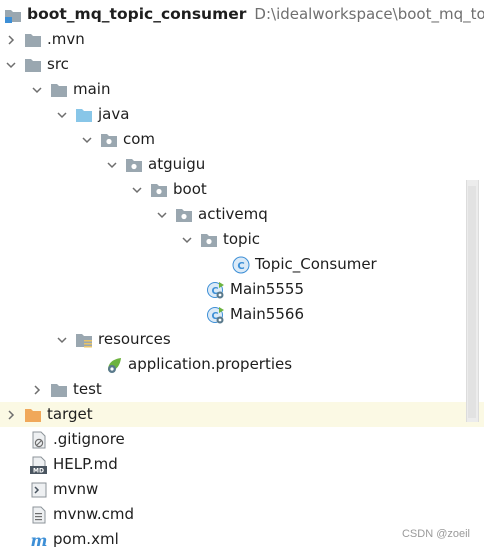 The width and height of the screenshot is (484, 552). Describe the element at coordinates (242, 339) in the screenshot. I see `tree-row-resources: resources` at that location.